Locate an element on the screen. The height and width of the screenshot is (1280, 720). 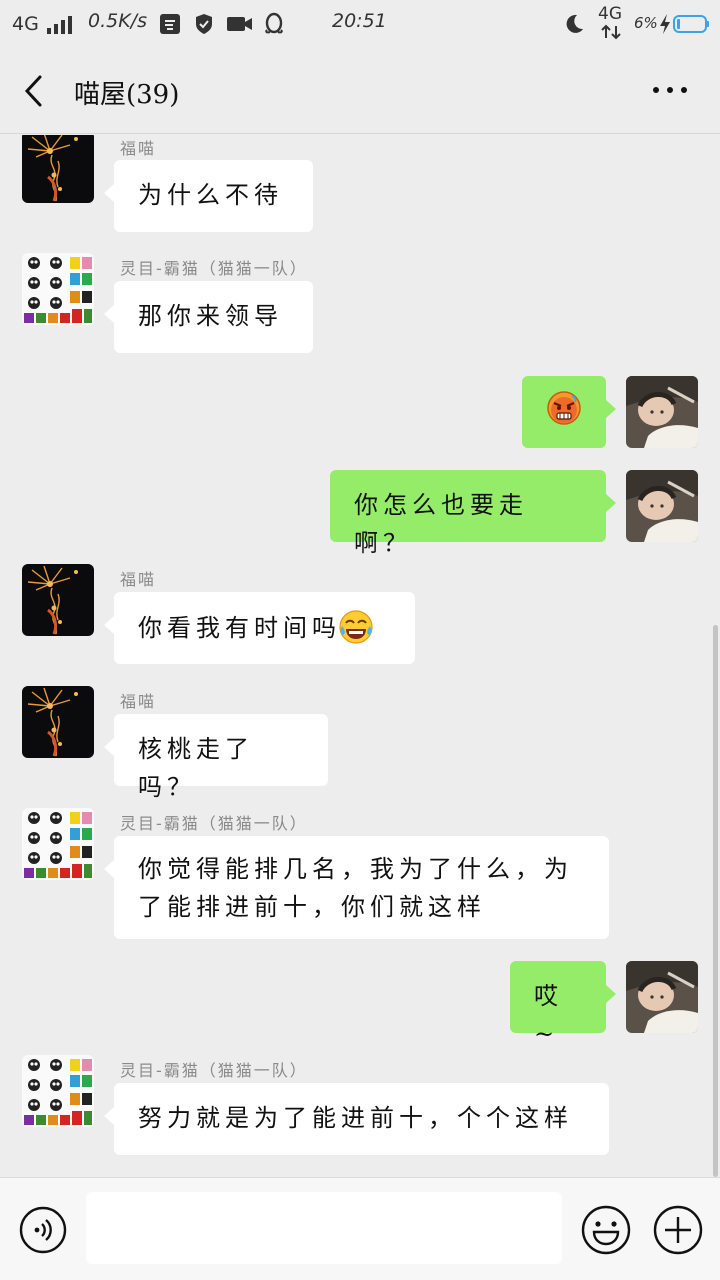
network-type: 4G is located at coordinates (25, 24).